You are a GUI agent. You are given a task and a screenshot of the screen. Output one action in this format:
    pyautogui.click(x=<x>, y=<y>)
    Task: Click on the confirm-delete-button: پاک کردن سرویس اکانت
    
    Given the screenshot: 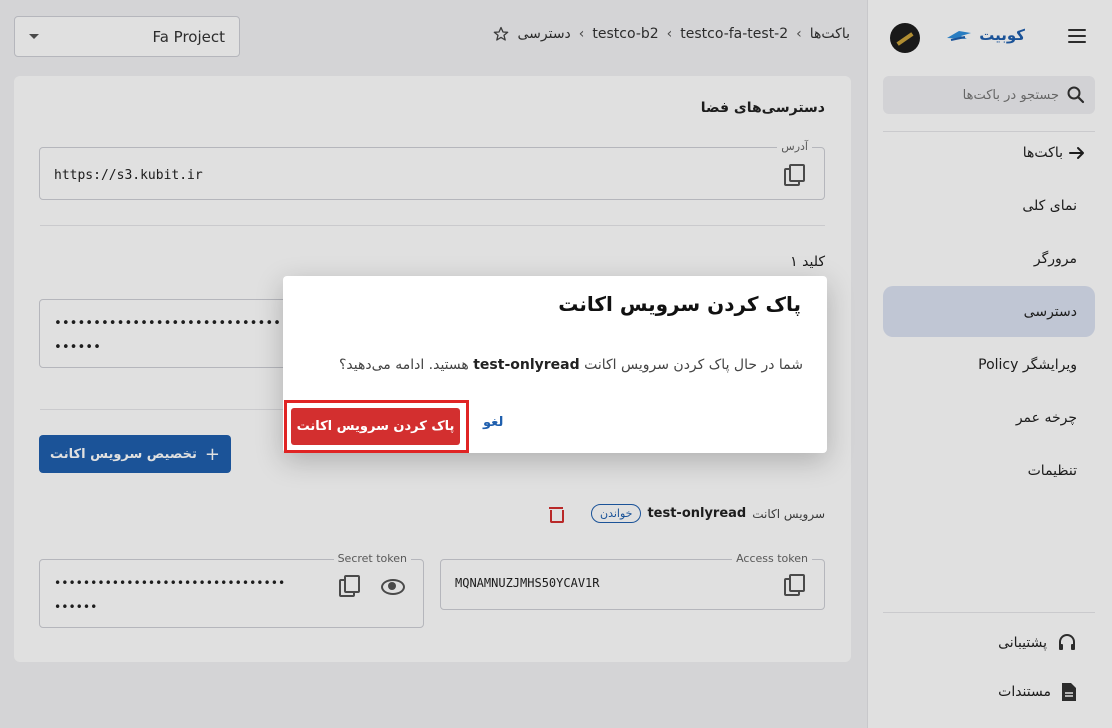 What is the action you would take?
    pyautogui.click(x=375, y=426)
    